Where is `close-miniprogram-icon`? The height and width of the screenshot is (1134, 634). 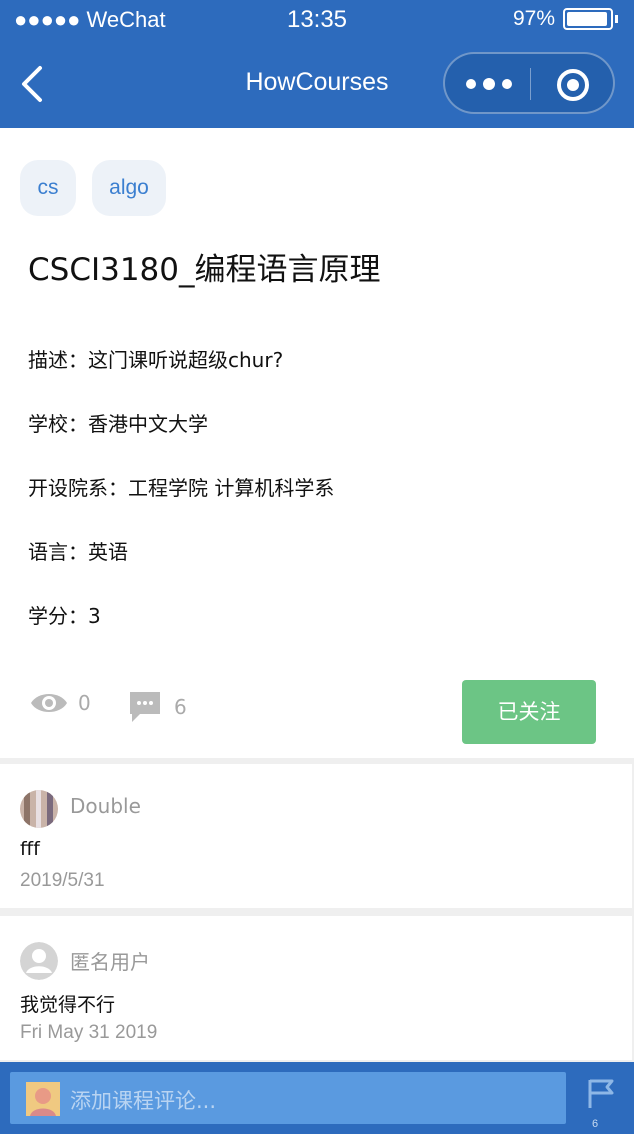 close-miniprogram-icon is located at coordinates (573, 85).